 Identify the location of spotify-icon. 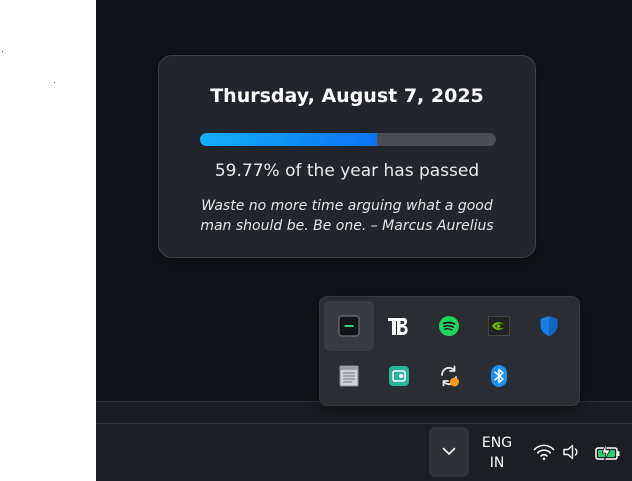
(449, 326).